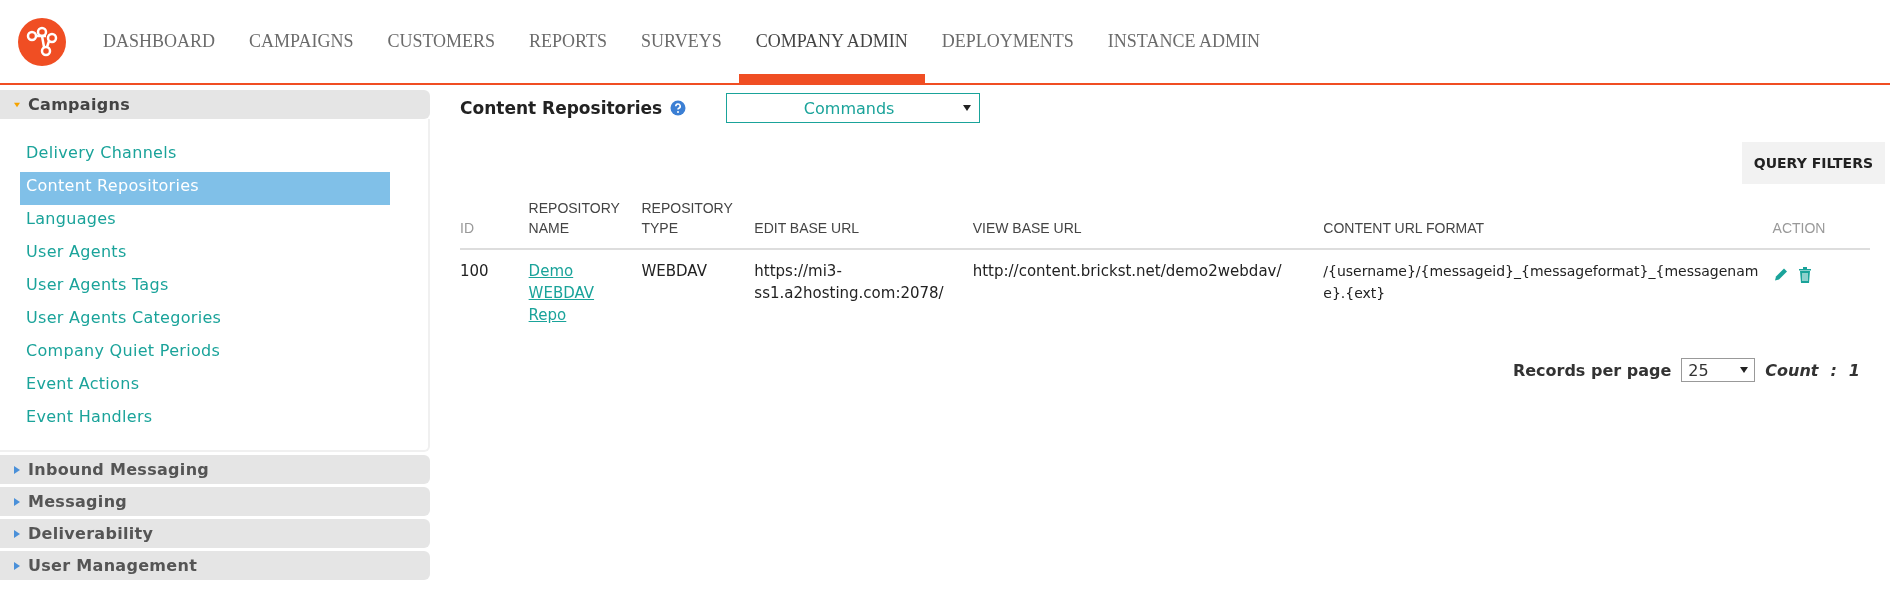 The height and width of the screenshot is (599, 1890). I want to click on sidebar-section-header: User Management, so click(215, 565).